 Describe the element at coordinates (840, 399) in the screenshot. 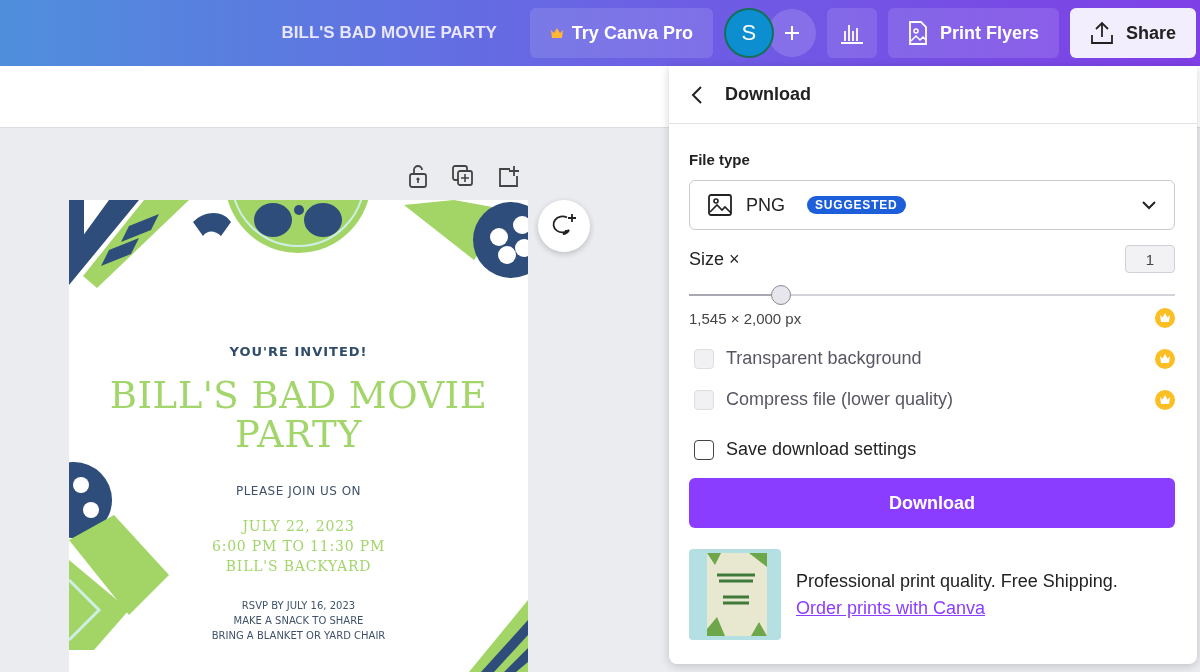

I see `option-label: Compress file (lower quality)` at that location.